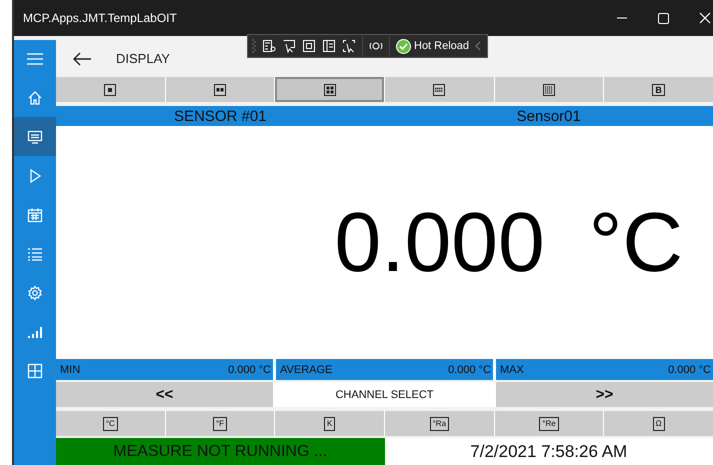 This screenshot has height=465, width=713. Describe the element at coordinates (110, 423) in the screenshot. I see `unit-button: °C` at that location.